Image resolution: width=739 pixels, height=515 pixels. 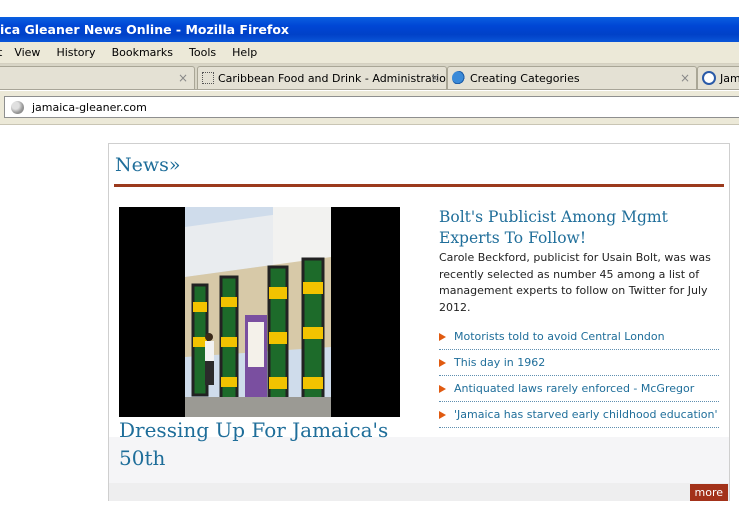 What do you see at coordinates (208, 78) in the screenshot?
I see `blank-page-icon` at bounding box center [208, 78].